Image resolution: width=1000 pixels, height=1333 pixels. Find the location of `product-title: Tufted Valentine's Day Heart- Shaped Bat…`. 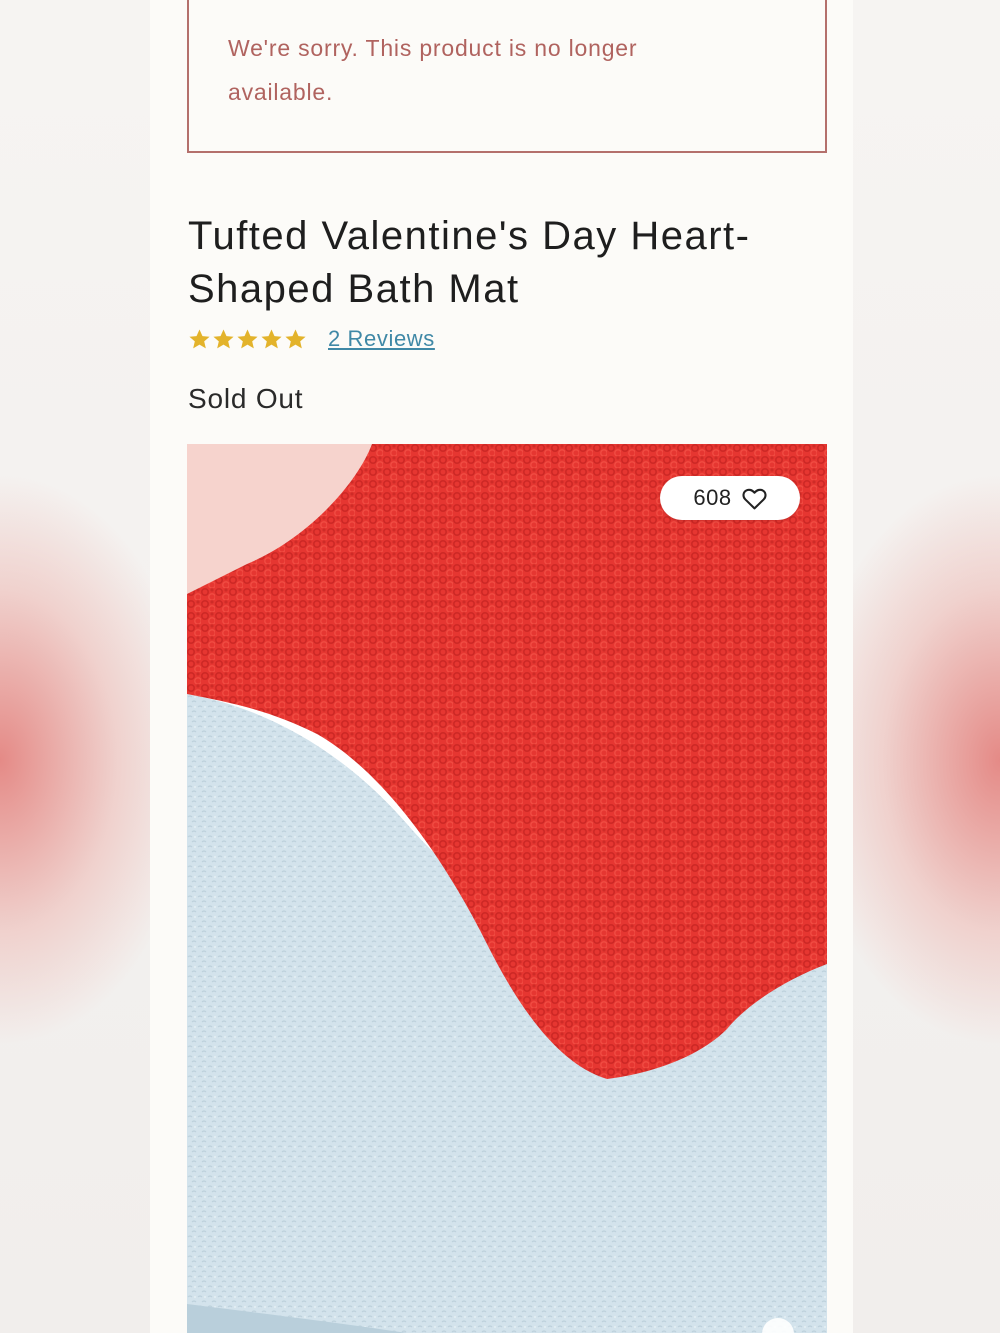

product-title: Tufted Valentine's Day Heart- Shaped Bat… is located at coordinates (508, 263).